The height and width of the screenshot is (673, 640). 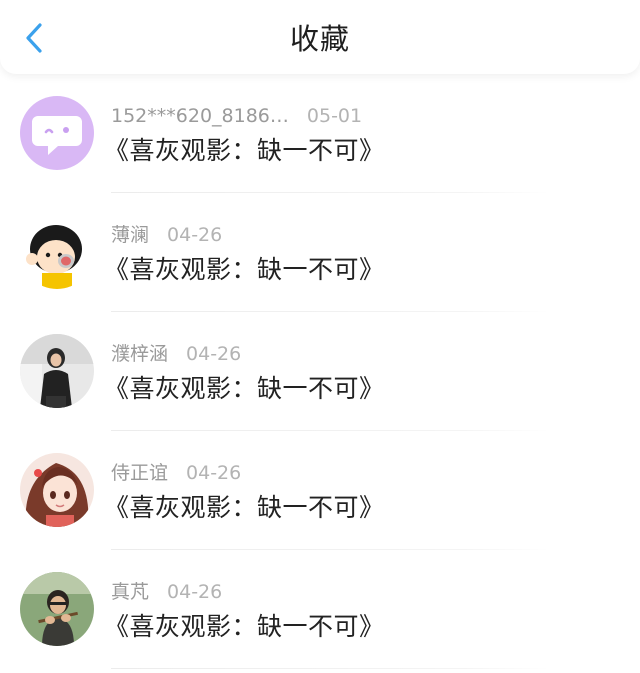 I want to click on item-meta: 濮梓涵 04-26, so click(x=176, y=354).